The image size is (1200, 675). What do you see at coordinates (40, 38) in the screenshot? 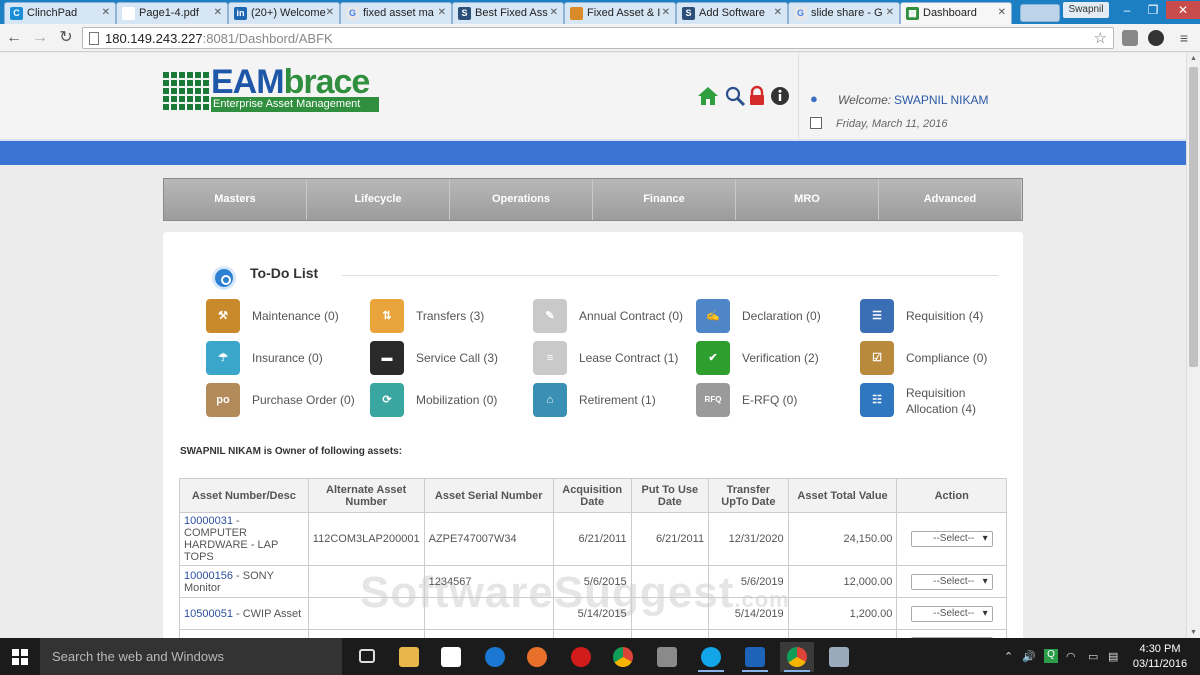
I see `forward-icon: →` at bounding box center [40, 38].